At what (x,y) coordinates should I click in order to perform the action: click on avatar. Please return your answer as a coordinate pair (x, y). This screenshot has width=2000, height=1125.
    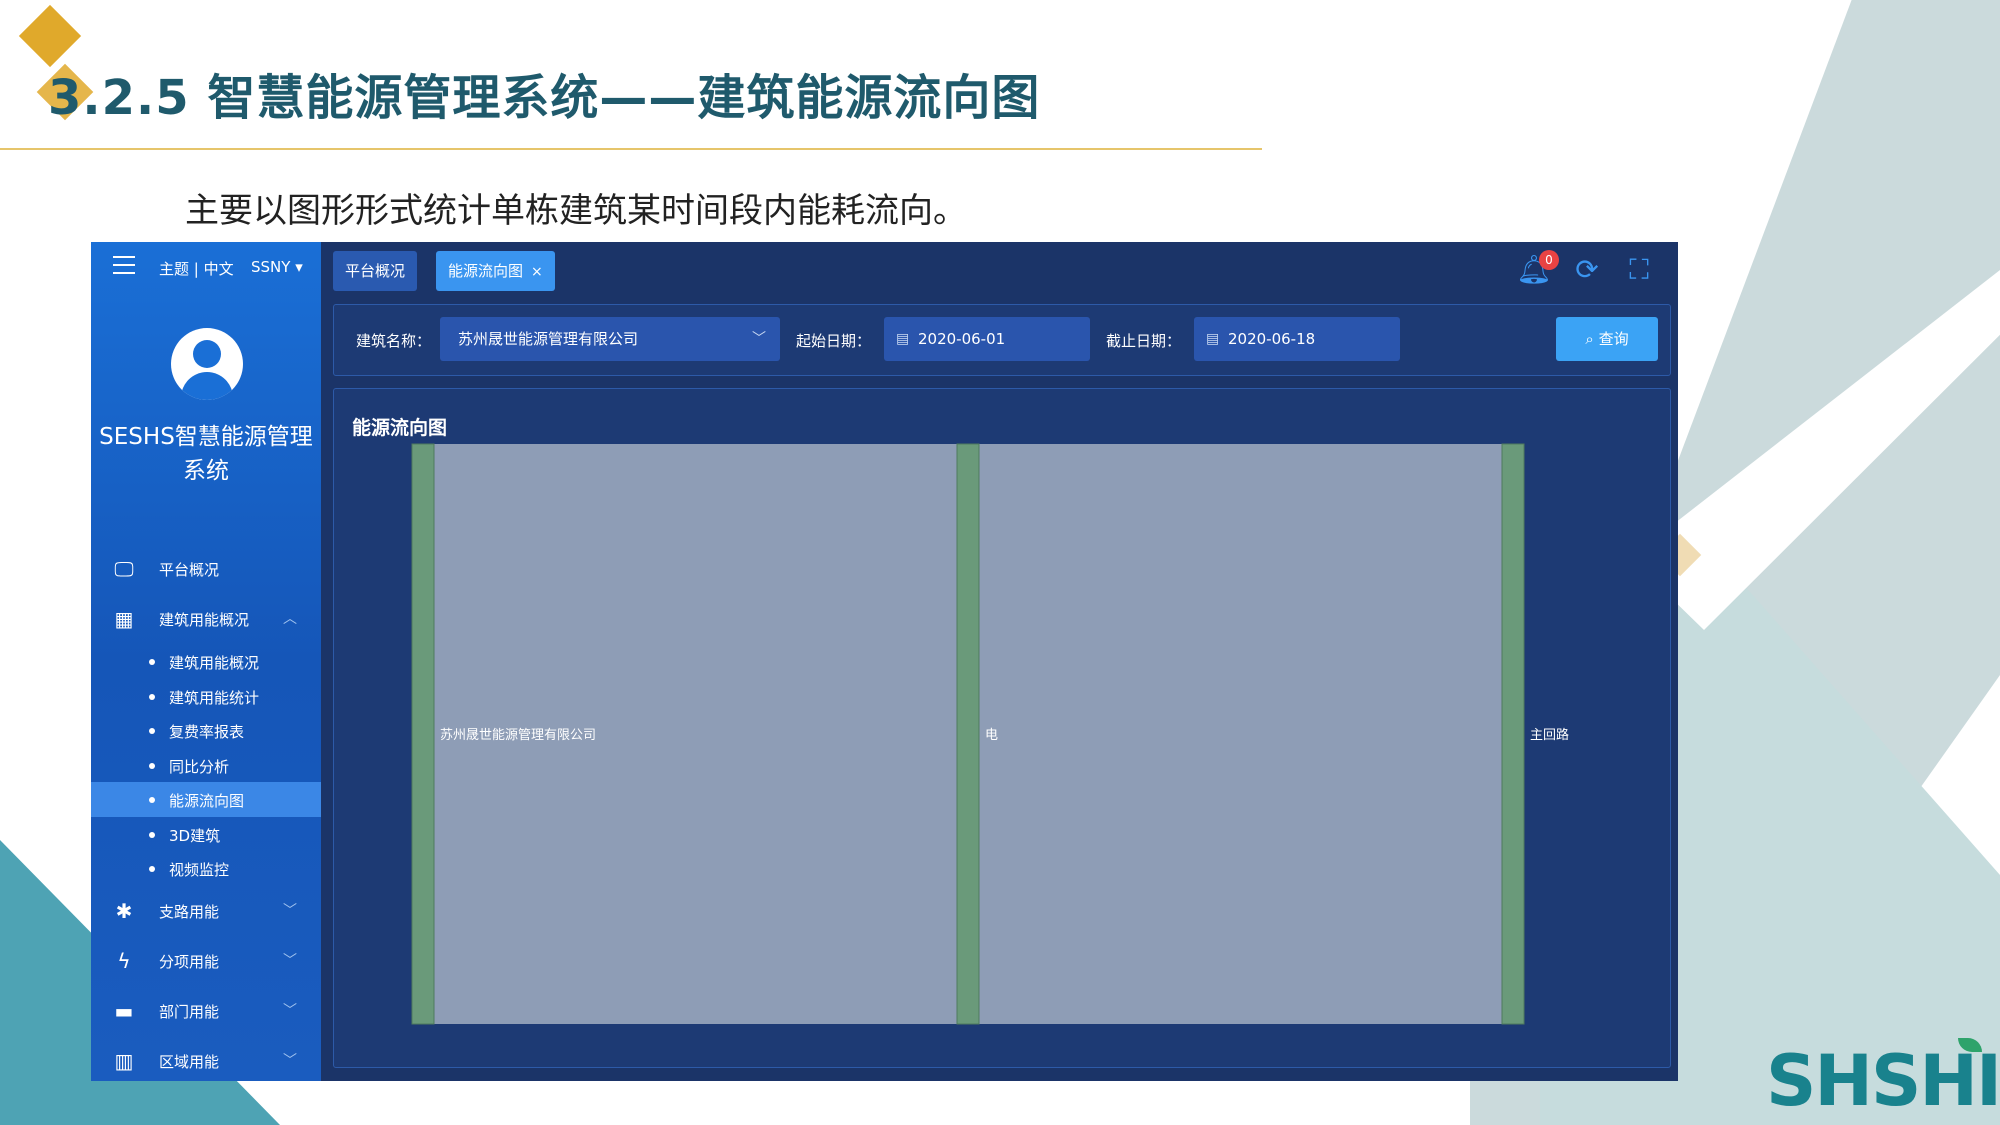
    Looking at the image, I should click on (207, 364).